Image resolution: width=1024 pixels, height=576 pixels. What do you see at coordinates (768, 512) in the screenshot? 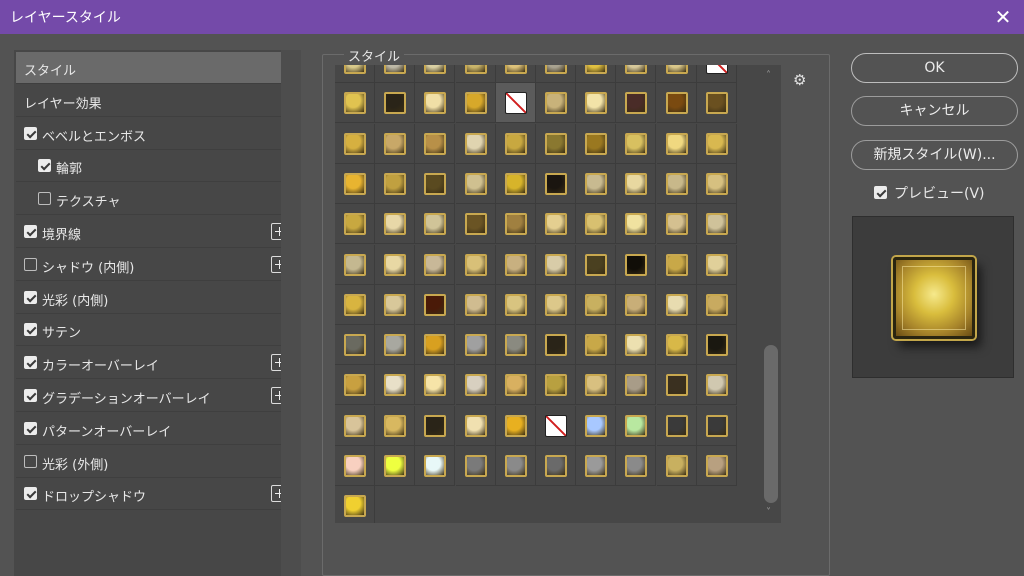
I see `scroll-down-icon: ˅` at bounding box center [768, 512].